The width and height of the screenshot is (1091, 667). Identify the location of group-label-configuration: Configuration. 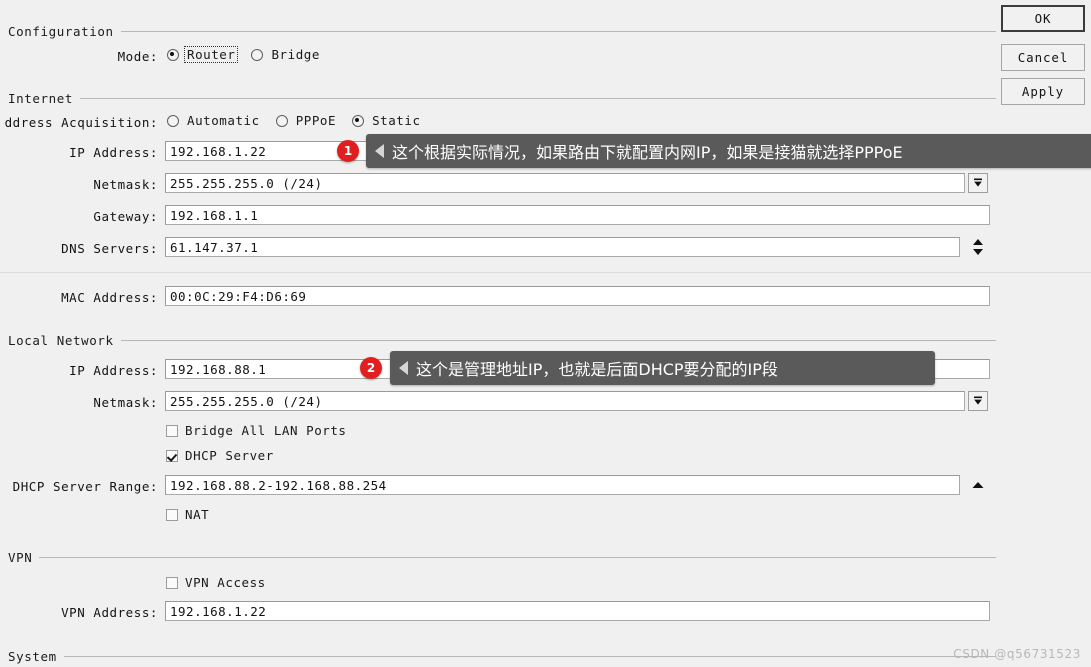
(61, 31).